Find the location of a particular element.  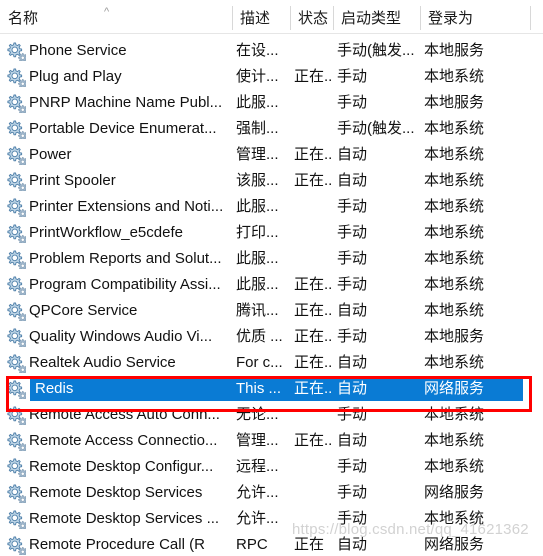

cell-service-name: Power is located at coordinates (50, 154).